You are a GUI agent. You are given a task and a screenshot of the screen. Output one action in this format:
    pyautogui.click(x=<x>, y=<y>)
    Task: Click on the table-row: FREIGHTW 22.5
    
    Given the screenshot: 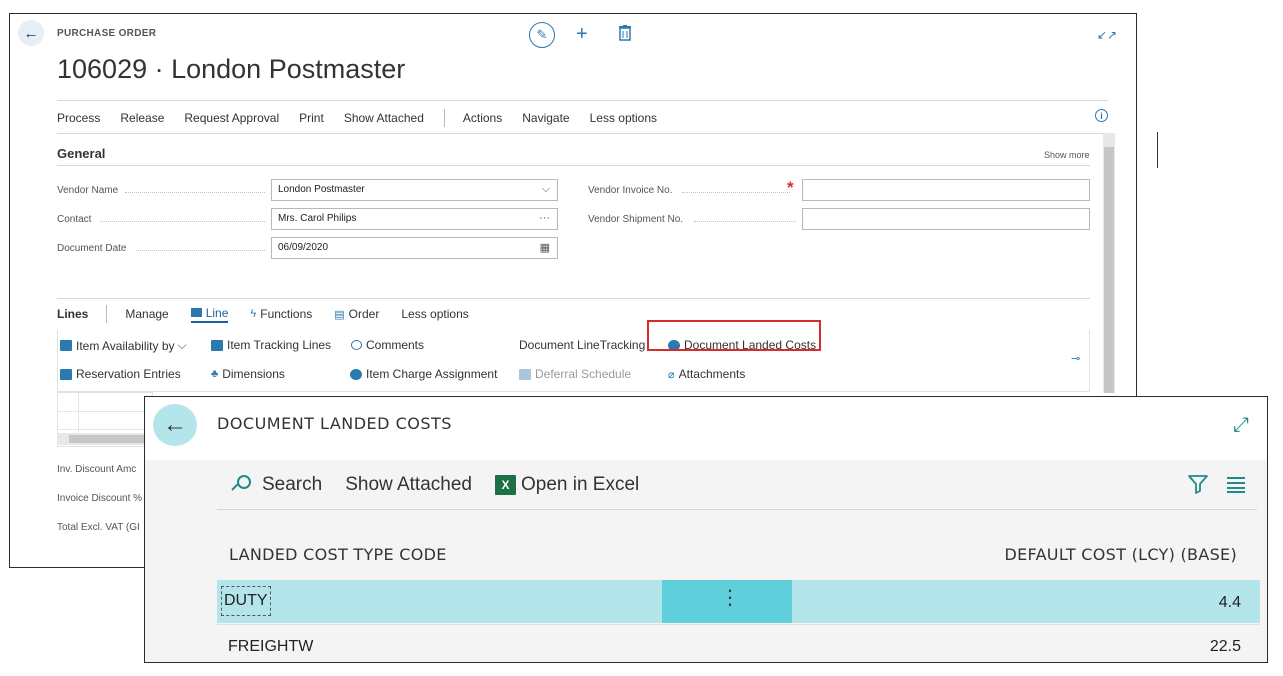 What is the action you would take?
    pyautogui.click(x=738, y=643)
    